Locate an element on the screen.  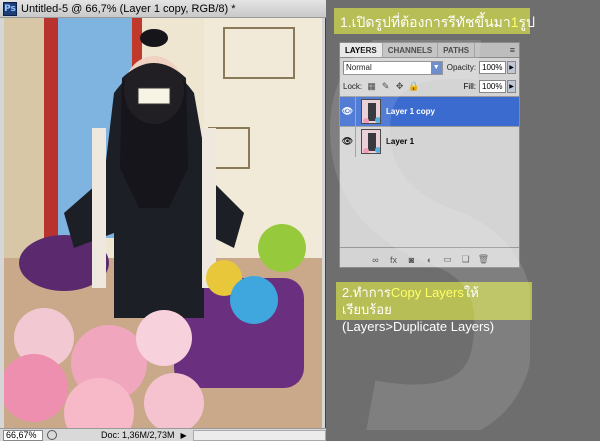
opacity-arrow-icon: ▶ is located at coordinates (511, 67).